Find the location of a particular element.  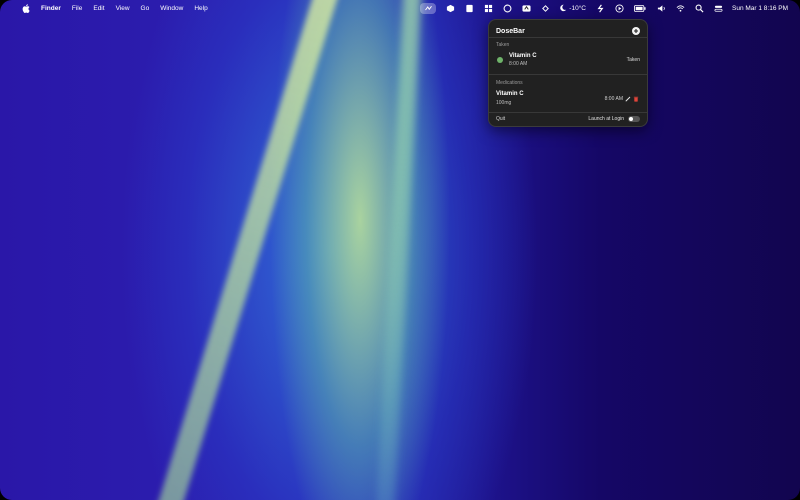

play-icon is located at coordinates (619, 8).